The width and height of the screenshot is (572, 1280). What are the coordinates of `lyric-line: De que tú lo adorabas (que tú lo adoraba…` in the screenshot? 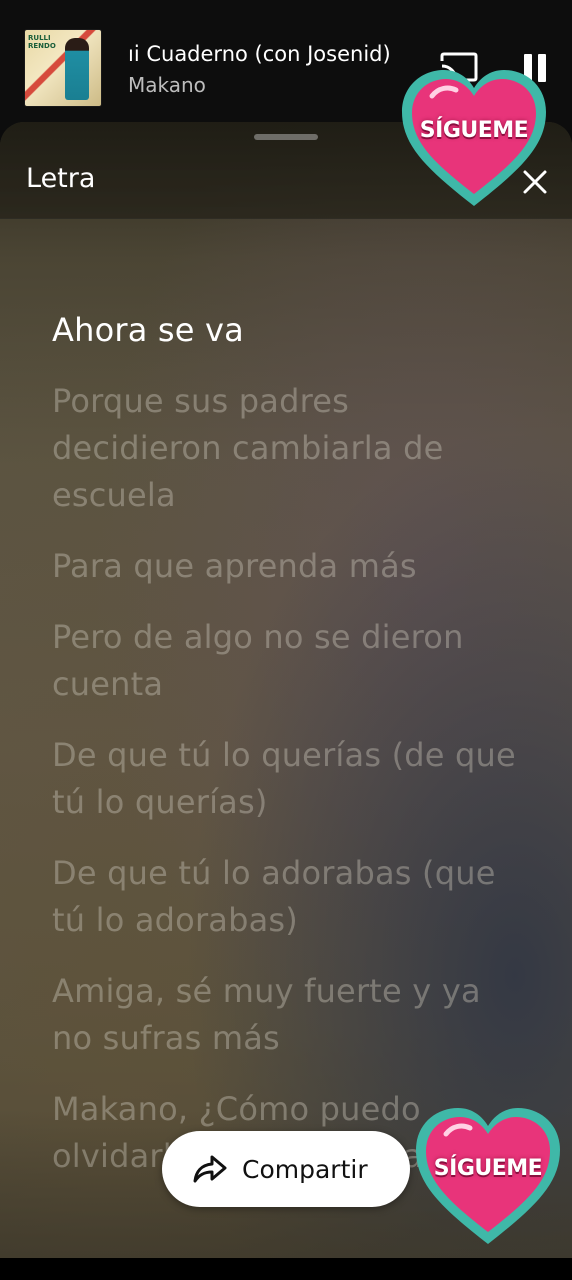 It's located at (287, 897).